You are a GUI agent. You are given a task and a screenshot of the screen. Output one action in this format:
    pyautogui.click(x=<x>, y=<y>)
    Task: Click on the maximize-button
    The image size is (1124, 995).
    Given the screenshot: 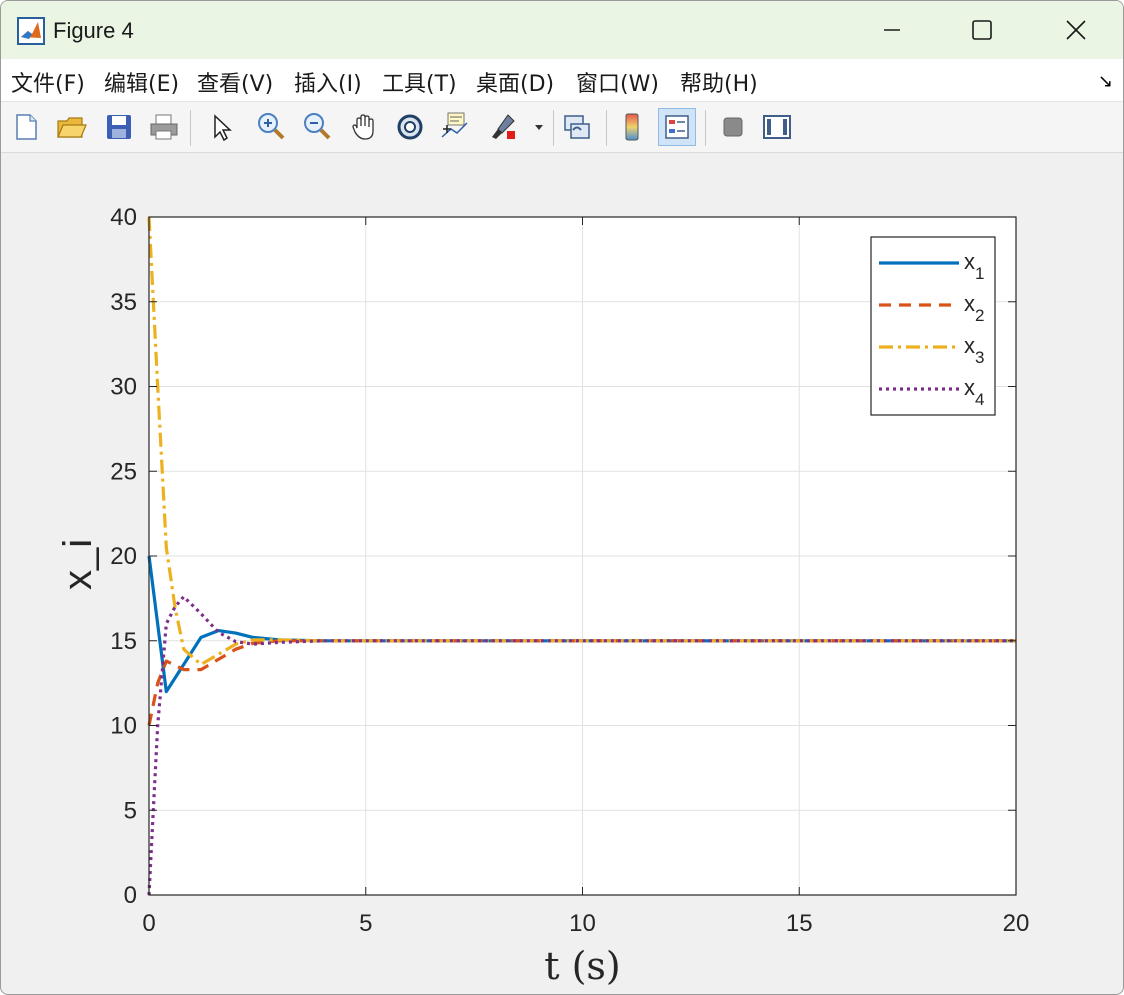 What is the action you would take?
    pyautogui.click(x=982, y=30)
    